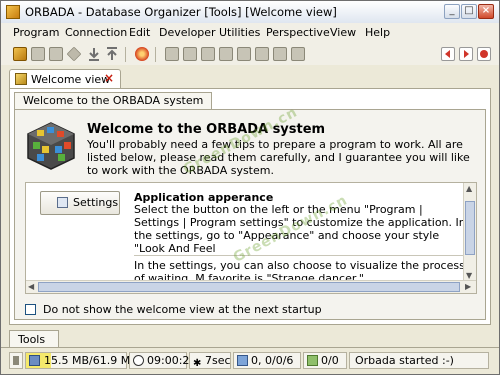 The height and width of the screenshot is (375, 500). I want to click on orbada-app-icon, so click(13, 12).